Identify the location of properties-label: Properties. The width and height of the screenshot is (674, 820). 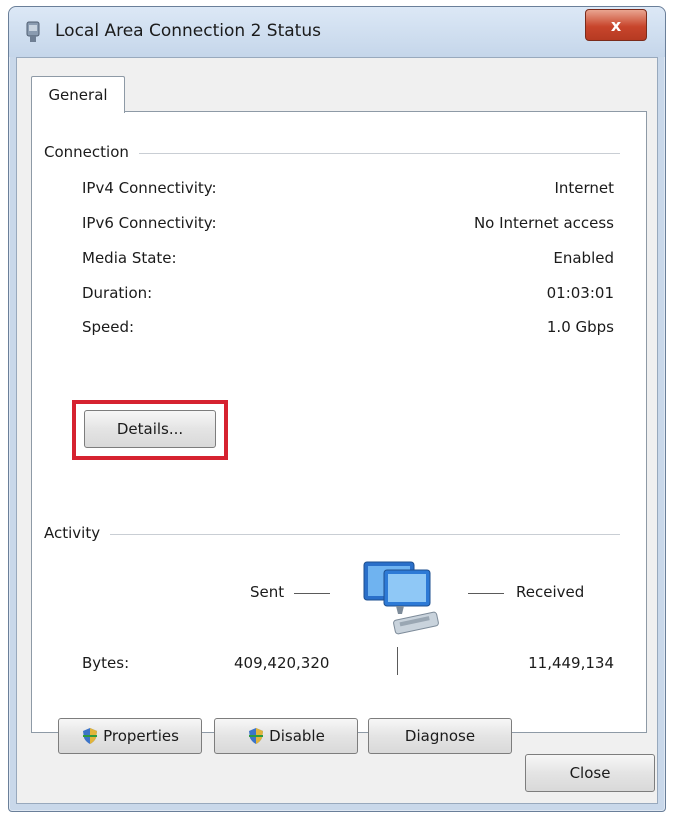
(141, 736).